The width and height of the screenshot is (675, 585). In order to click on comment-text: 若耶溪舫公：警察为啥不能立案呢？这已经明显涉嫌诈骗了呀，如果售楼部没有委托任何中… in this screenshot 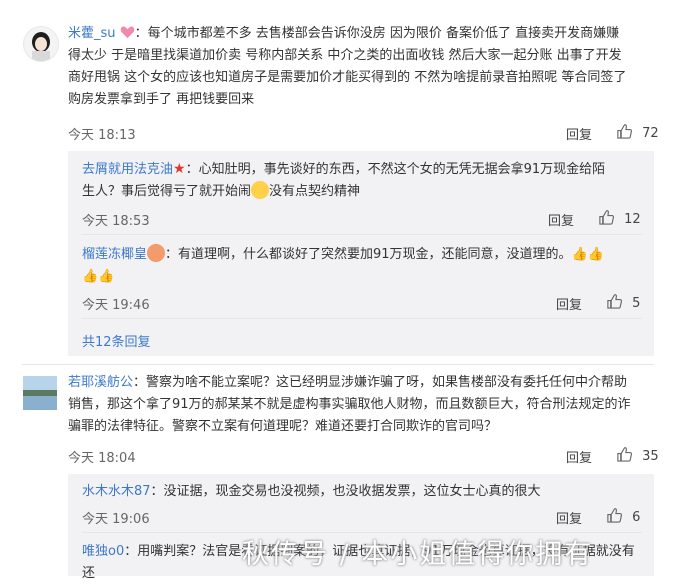, I will do `click(349, 404)`.